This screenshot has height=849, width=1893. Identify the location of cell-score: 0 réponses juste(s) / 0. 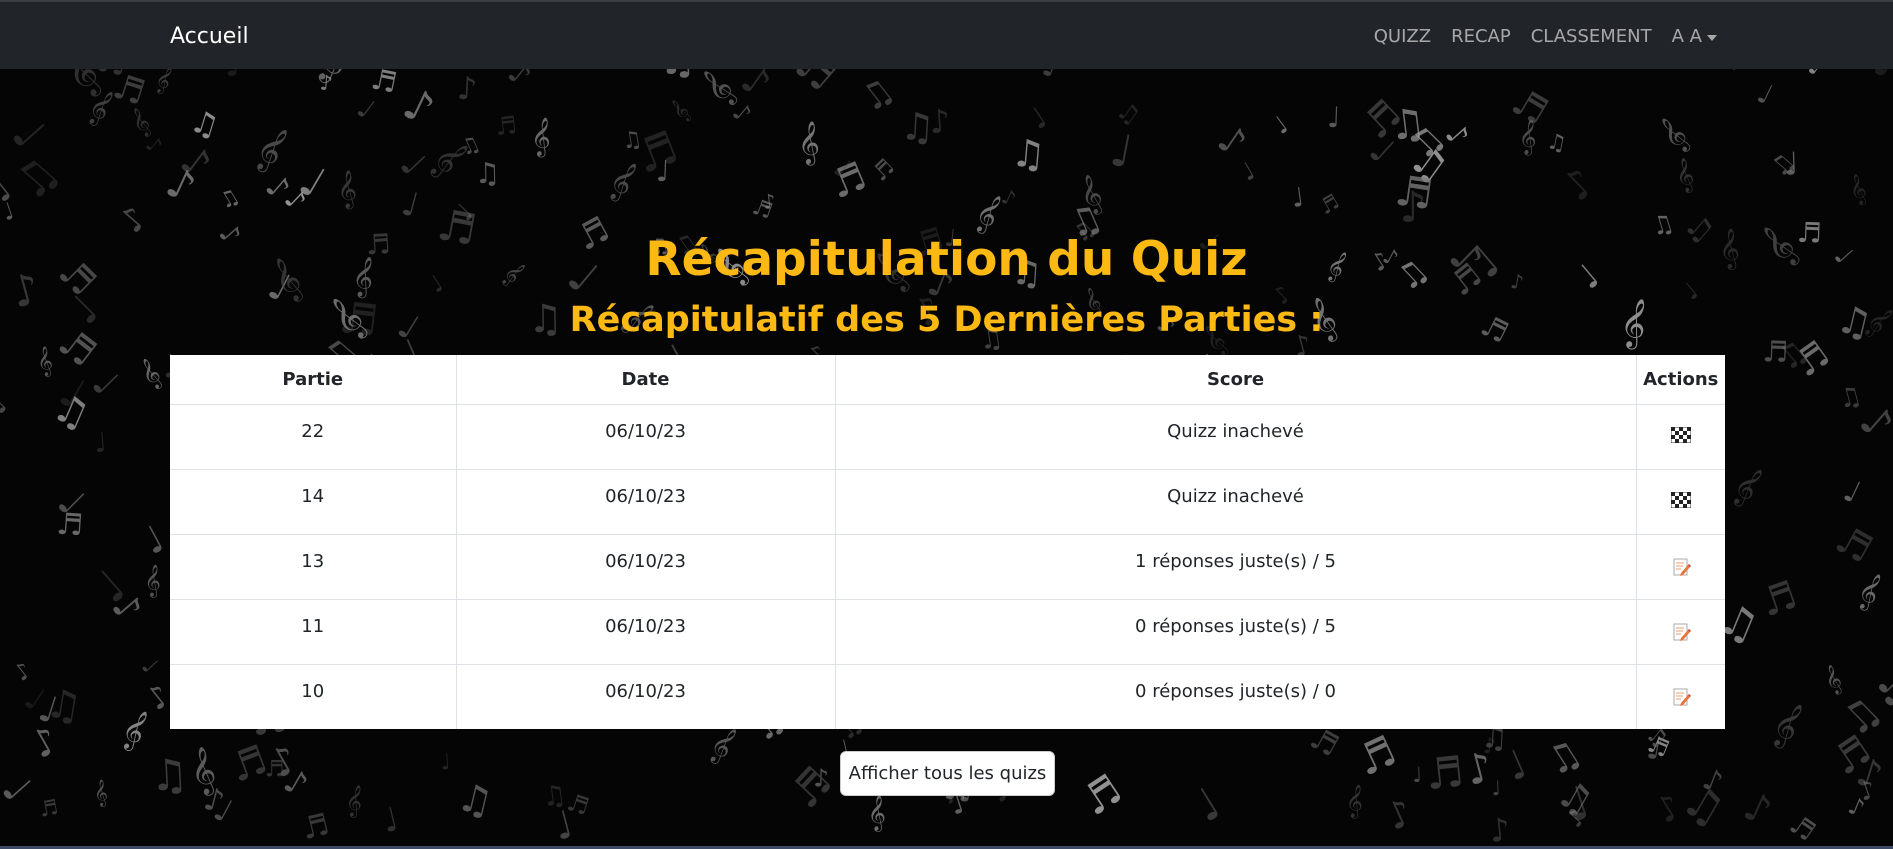
(1236, 696).